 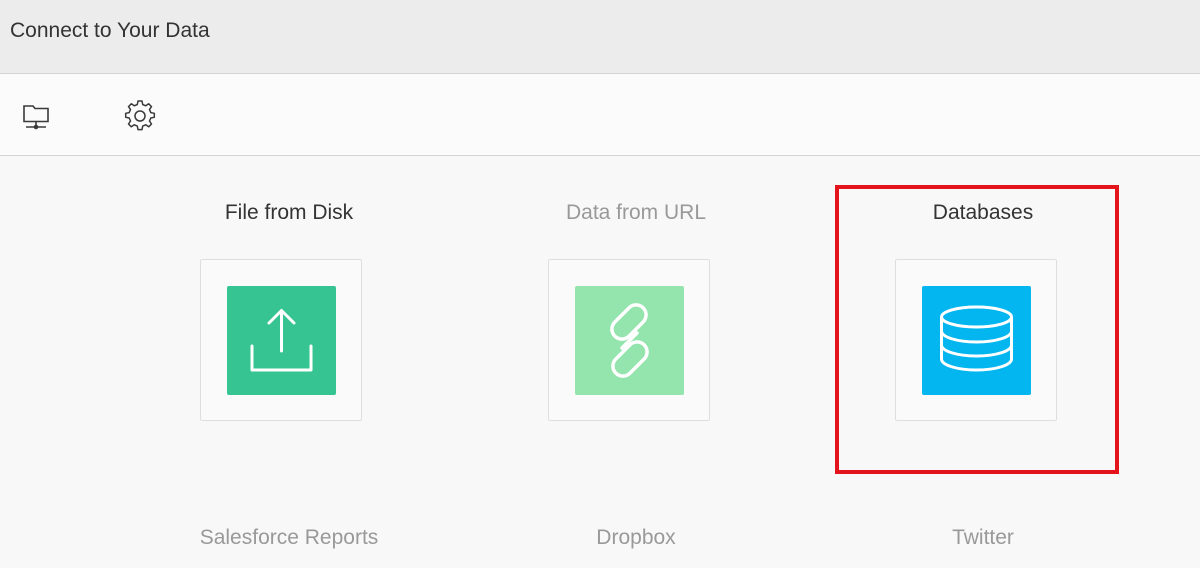 I want to click on data-from-url-tile, so click(x=629, y=340).